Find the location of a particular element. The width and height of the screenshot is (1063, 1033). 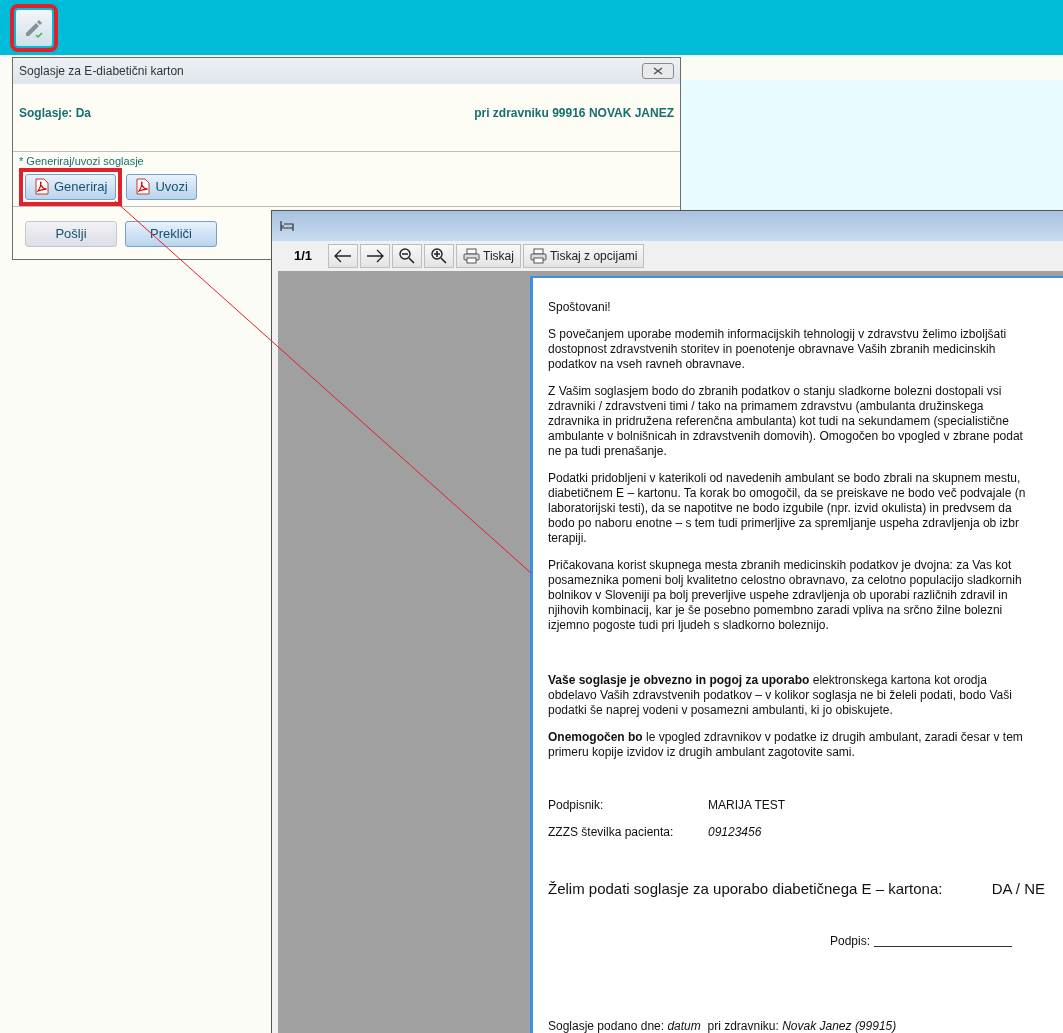

close-button is located at coordinates (658, 71).